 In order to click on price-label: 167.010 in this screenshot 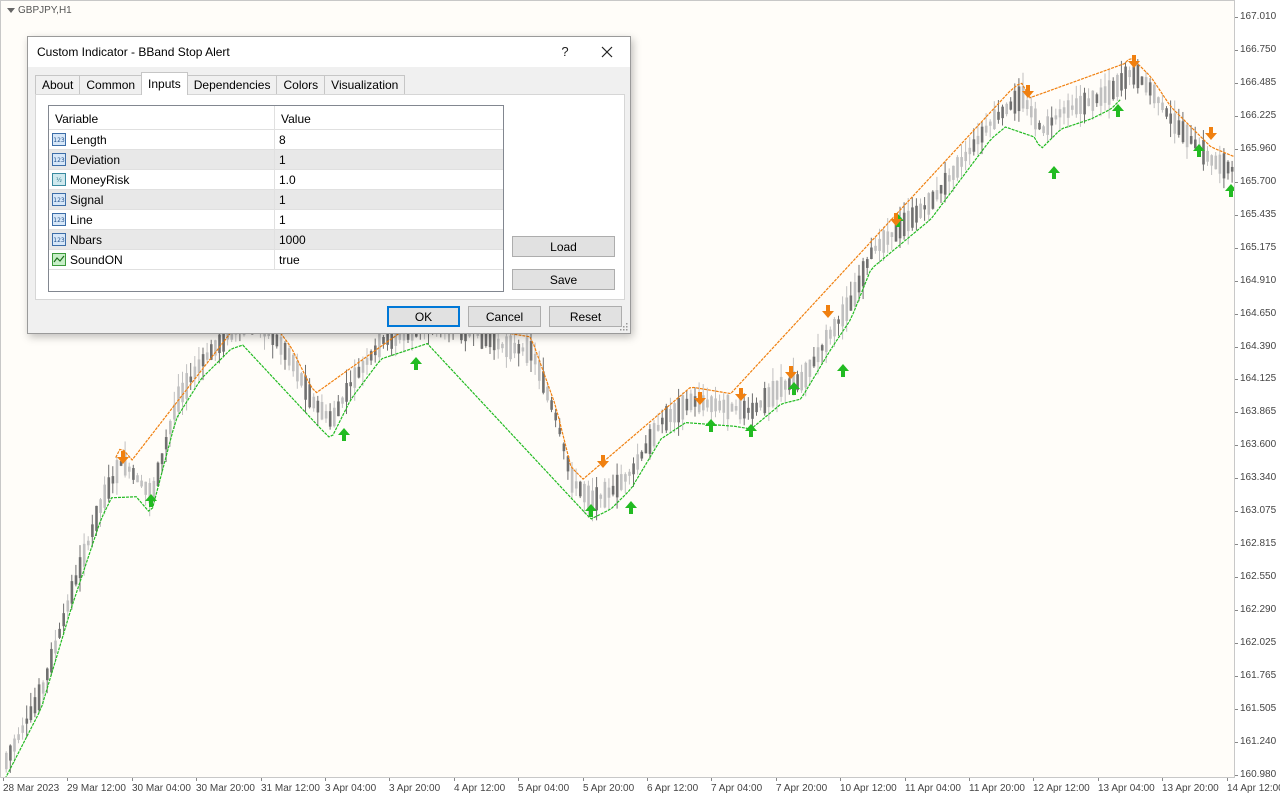, I will do `click(1258, 16)`.